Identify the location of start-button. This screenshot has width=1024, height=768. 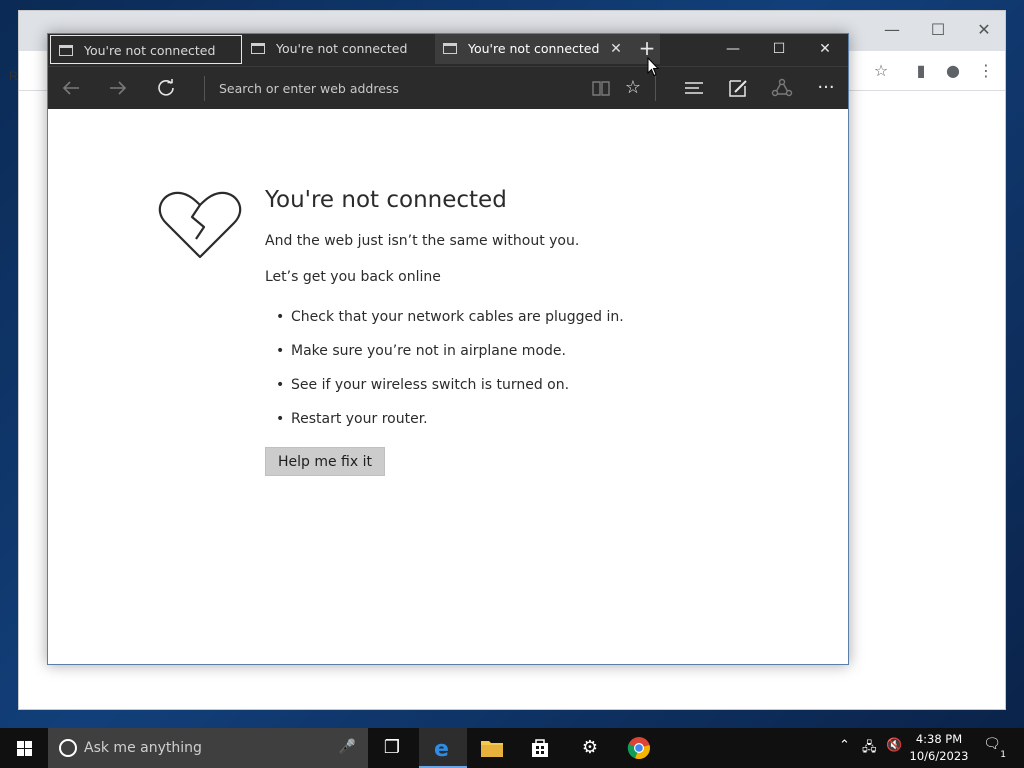
(24, 748).